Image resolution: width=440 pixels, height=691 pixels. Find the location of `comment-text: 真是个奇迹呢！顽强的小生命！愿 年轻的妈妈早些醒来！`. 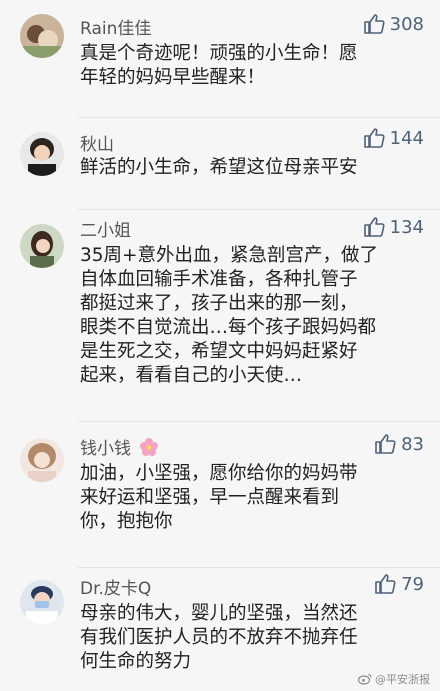

comment-text: 真是个奇迹呢！顽强的小生命！愿 年轻的妈妈早些醒来！ is located at coordinates (249, 66).